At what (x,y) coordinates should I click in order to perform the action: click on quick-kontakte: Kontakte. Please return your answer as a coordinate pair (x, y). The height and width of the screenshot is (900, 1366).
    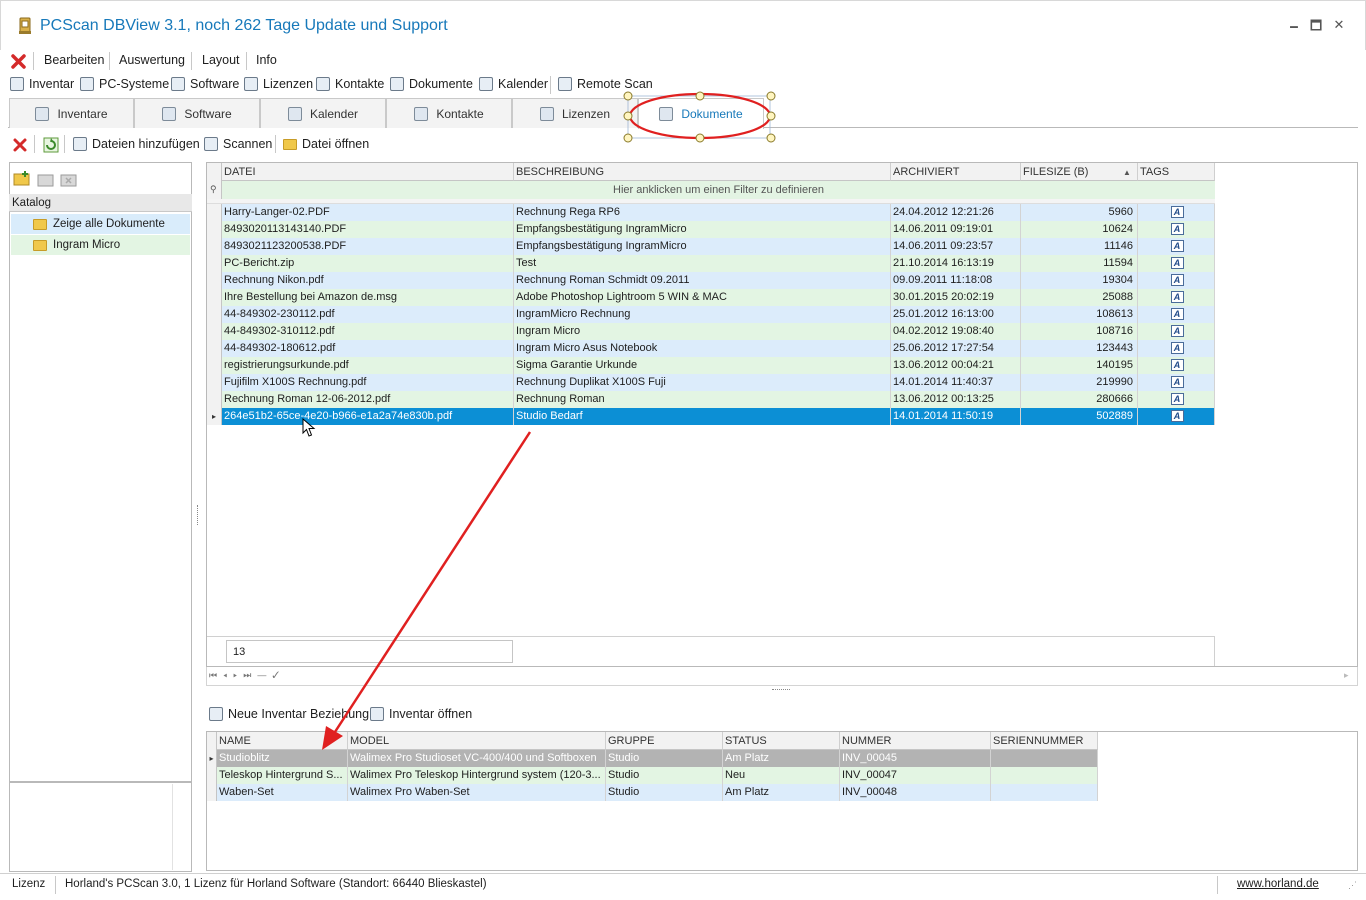
    Looking at the image, I should click on (350, 84).